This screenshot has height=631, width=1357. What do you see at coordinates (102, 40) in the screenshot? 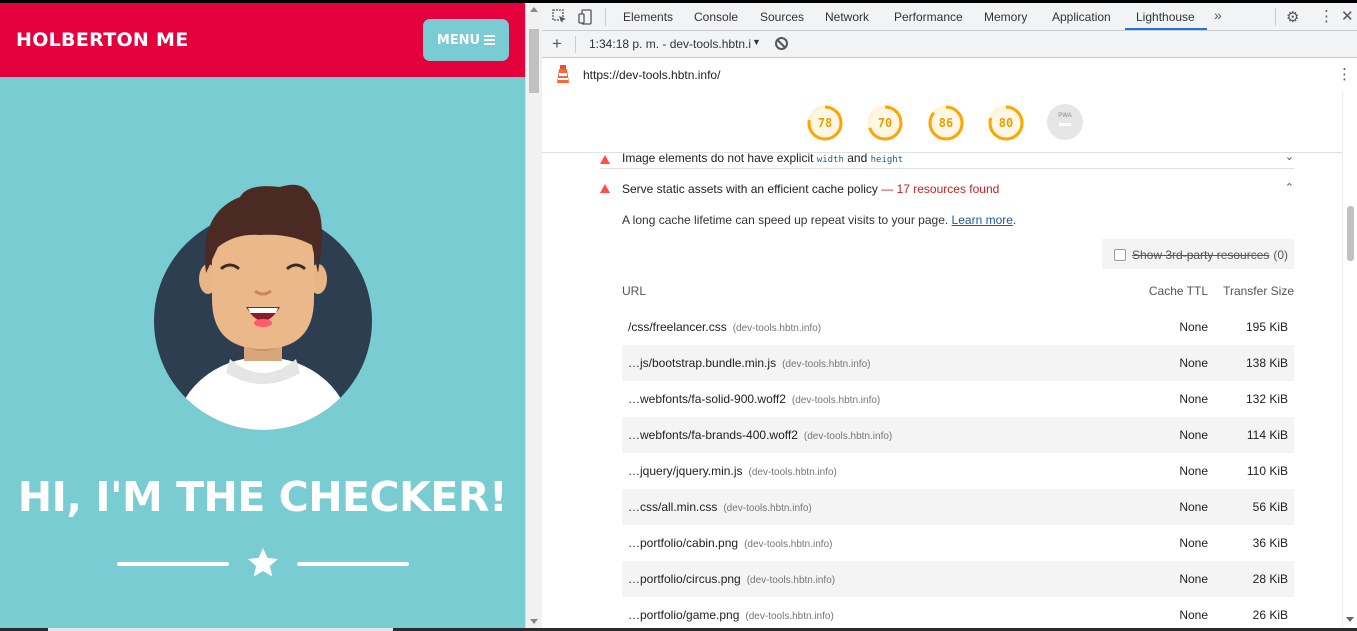
I see `site-brand-link: HOLBERTON ME` at bounding box center [102, 40].